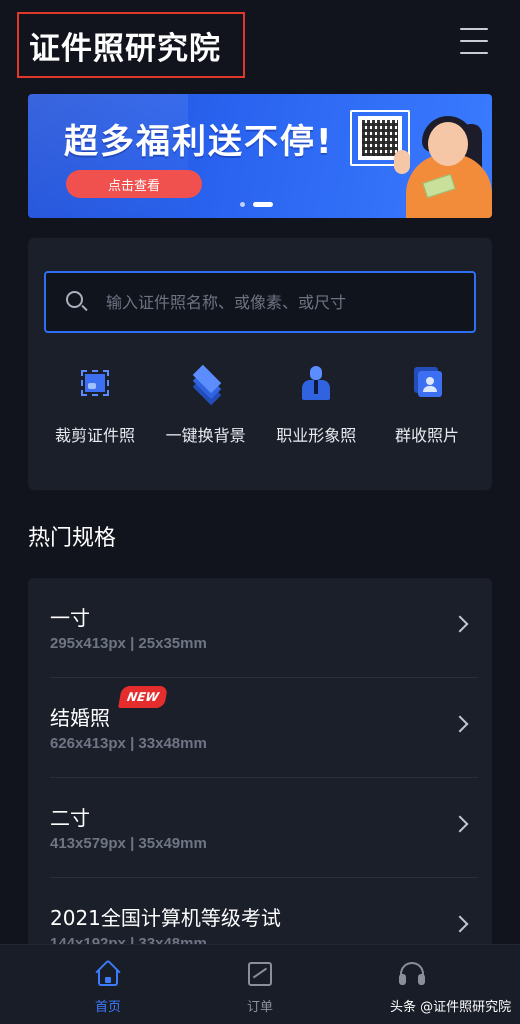 The height and width of the screenshot is (1024, 520). Describe the element at coordinates (427, 382) in the screenshot. I see `group-photos-icon` at that location.